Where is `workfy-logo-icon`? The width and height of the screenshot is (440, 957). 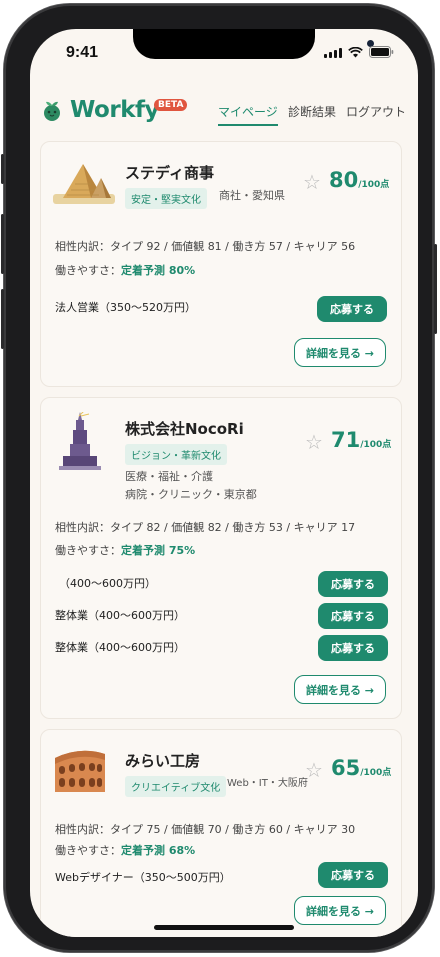 workfy-logo-icon is located at coordinates (52, 111).